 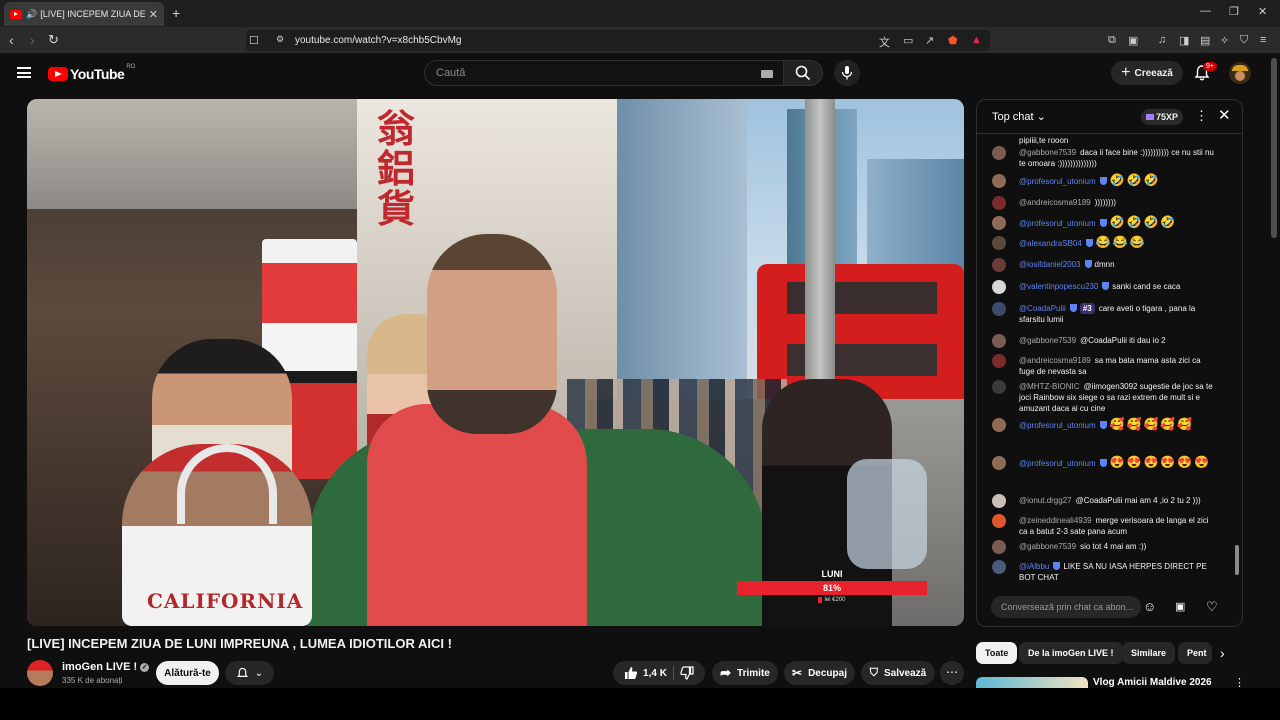 I want to click on search-button, so click(x=803, y=73).